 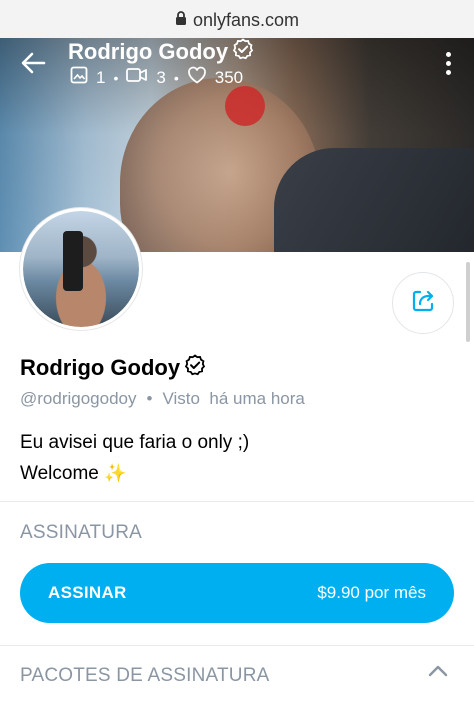 What do you see at coordinates (181, 20) in the screenshot?
I see `lock-icon` at bounding box center [181, 20].